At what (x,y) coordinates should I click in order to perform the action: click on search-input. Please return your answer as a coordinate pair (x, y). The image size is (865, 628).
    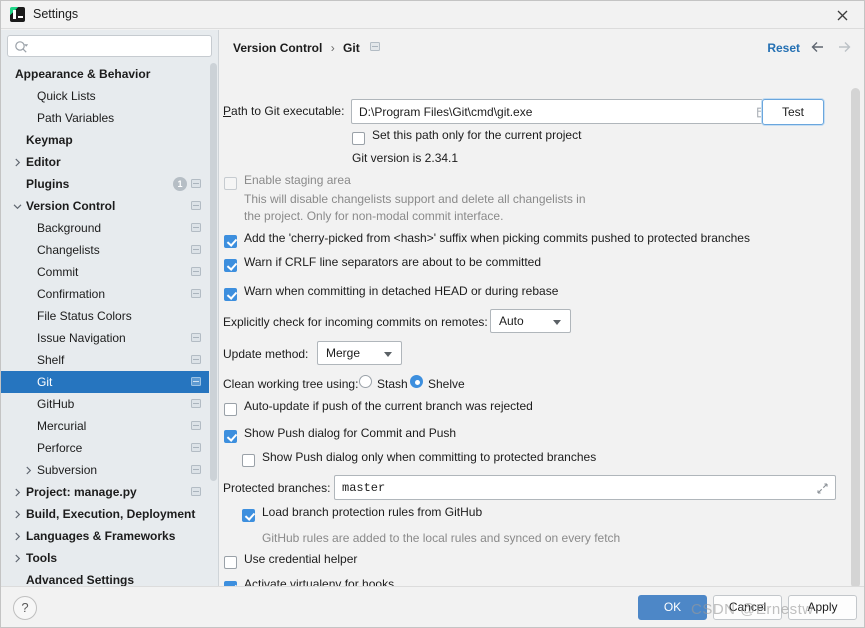
    Looking at the image, I should click on (120, 46).